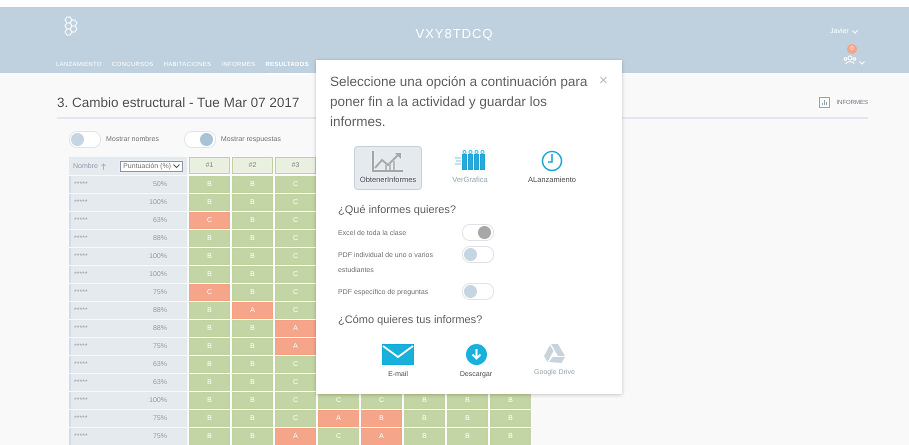 Image resolution: width=909 pixels, height=445 pixels. What do you see at coordinates (454, 33) in the screenshot?
I see `session-code: VXY8TDCQ` at bounding box center [454, 33].